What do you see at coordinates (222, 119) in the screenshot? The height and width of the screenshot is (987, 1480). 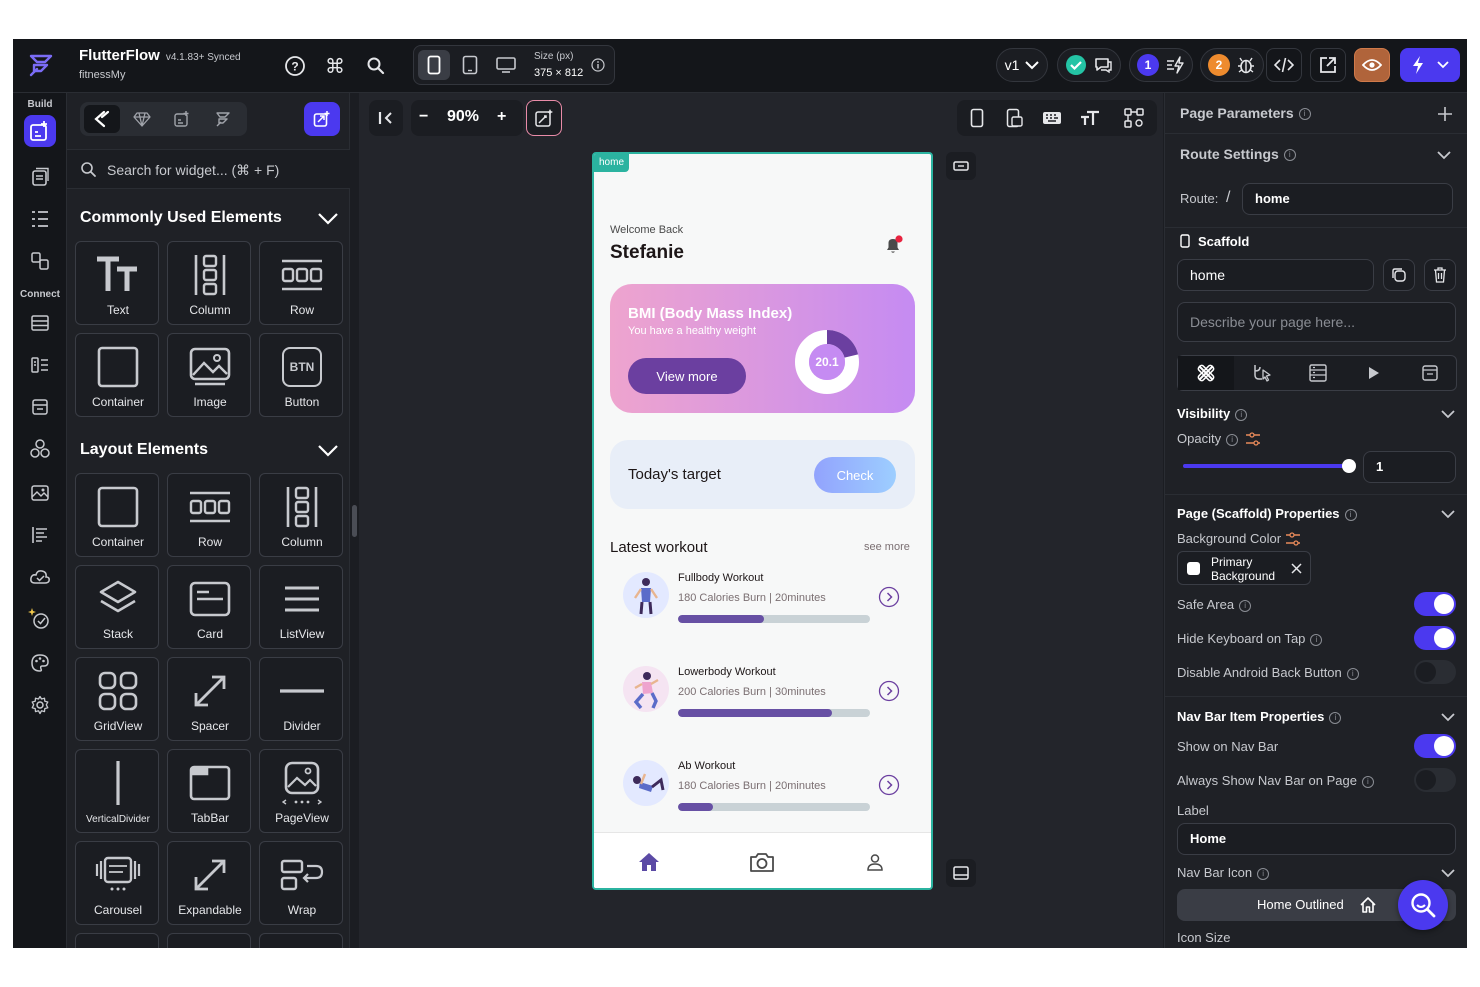 I see `library-tab-icon` at bounding box center [222, 119].